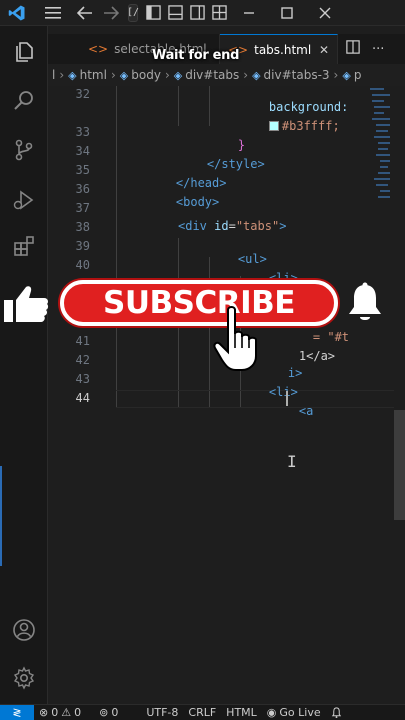  Describe the element at coordinates (317, 356) in the screenshot. I see `anchor-text-close: 1</a>` at that location.